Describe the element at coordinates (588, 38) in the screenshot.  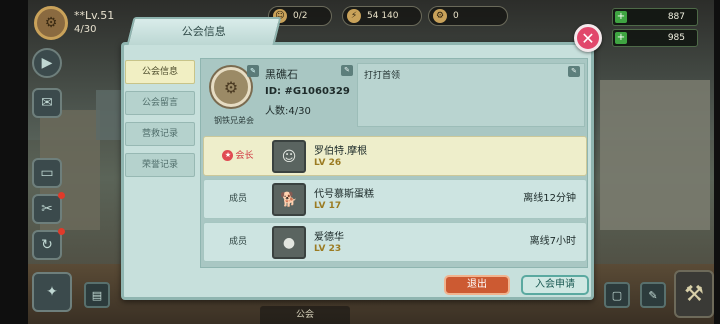
I see `close-button: ✕` at that location.